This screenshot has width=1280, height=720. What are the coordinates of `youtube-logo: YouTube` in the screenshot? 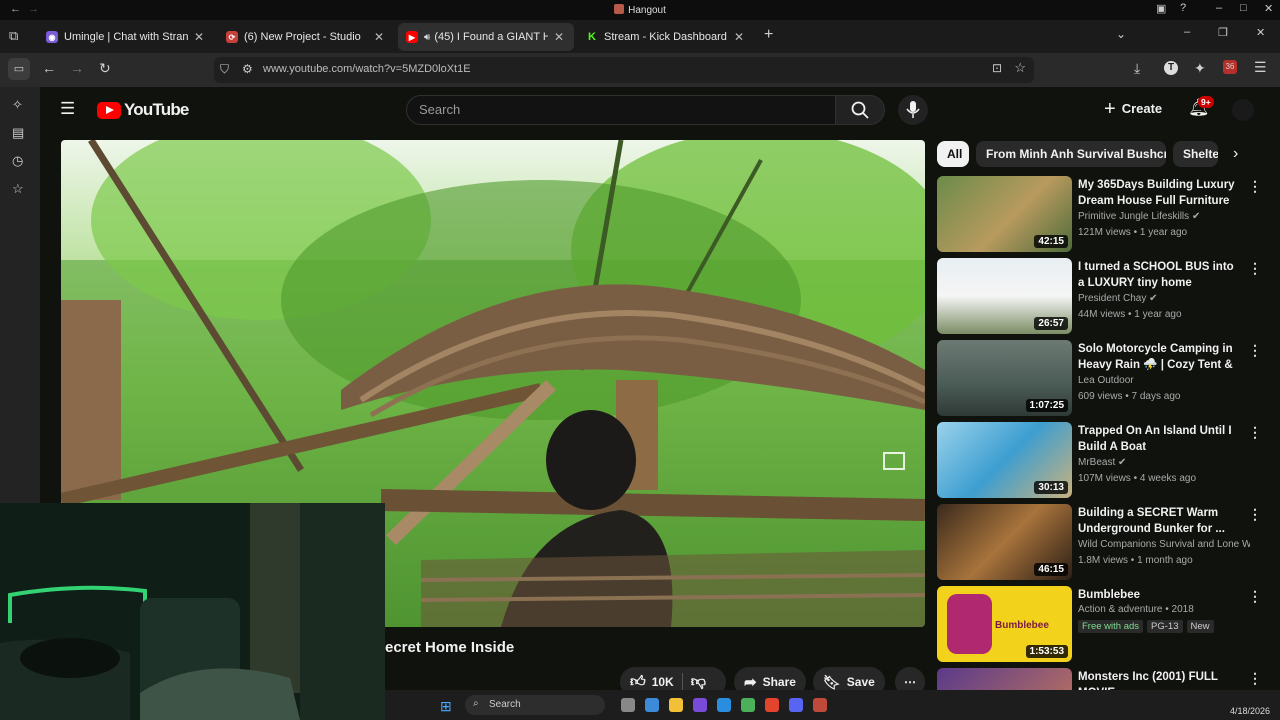 It's located at (143, 110).